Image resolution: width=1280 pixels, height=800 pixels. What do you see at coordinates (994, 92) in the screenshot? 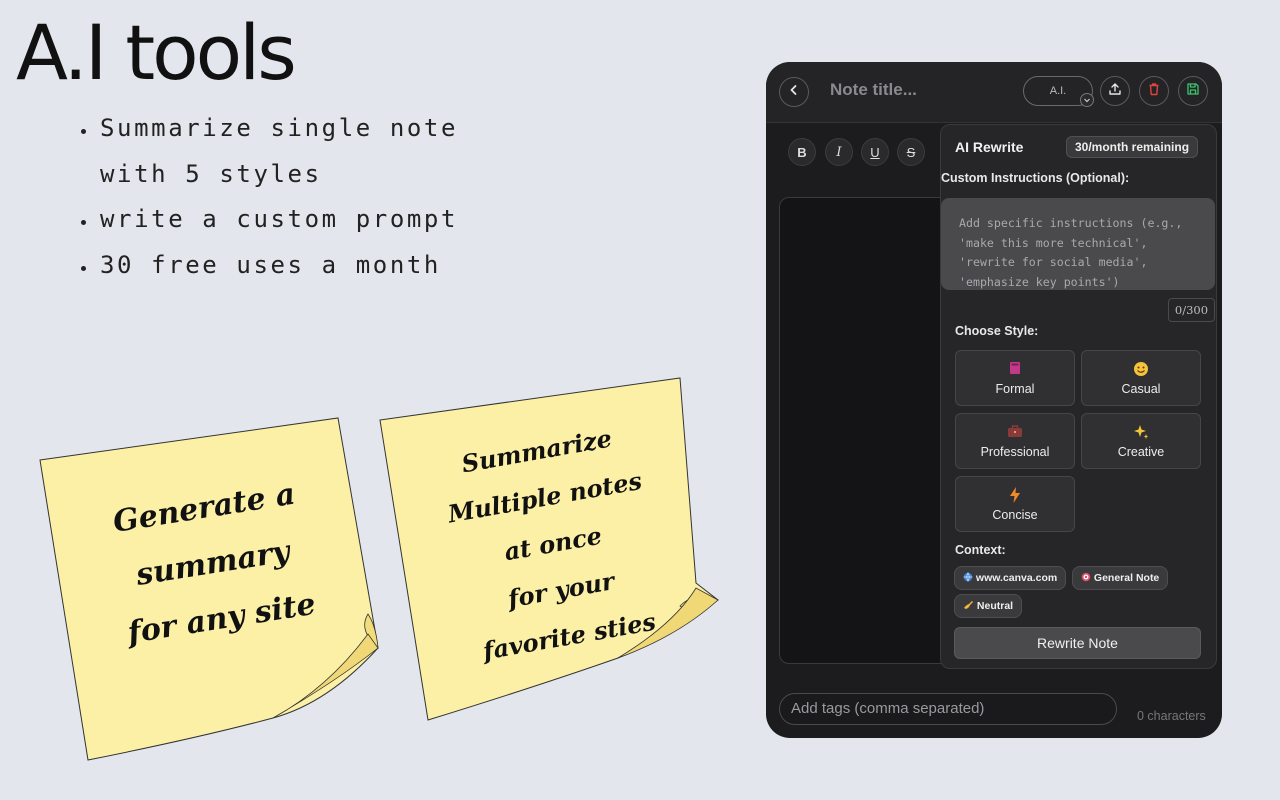
I see `app-header: Note title... A.I.` at bounding box center [994, 92].